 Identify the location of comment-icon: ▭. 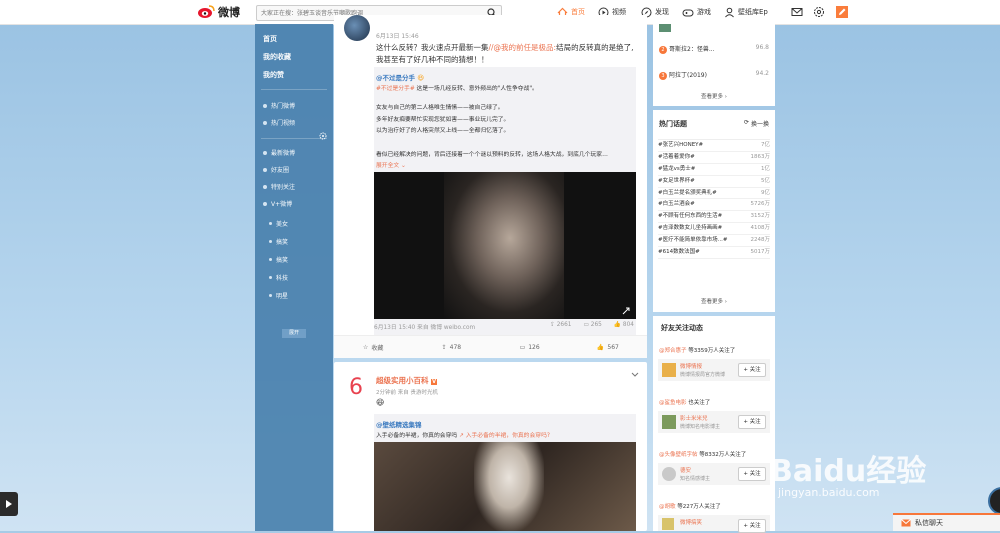
(522, 347).